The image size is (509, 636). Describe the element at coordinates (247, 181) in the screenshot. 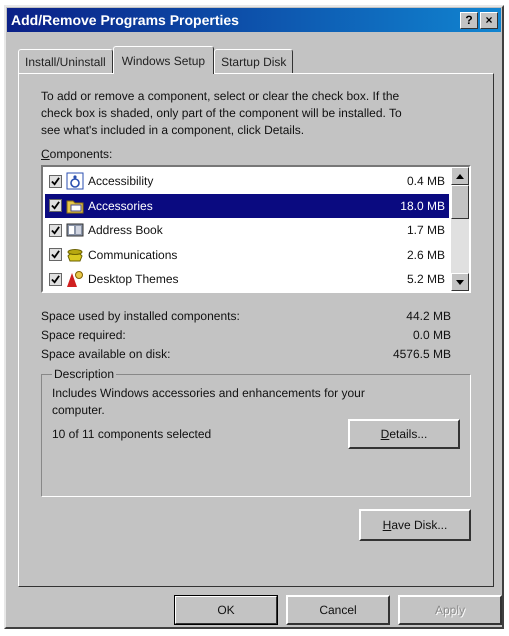

I see `component-row: Accessibility 0.4 MB` at that location.